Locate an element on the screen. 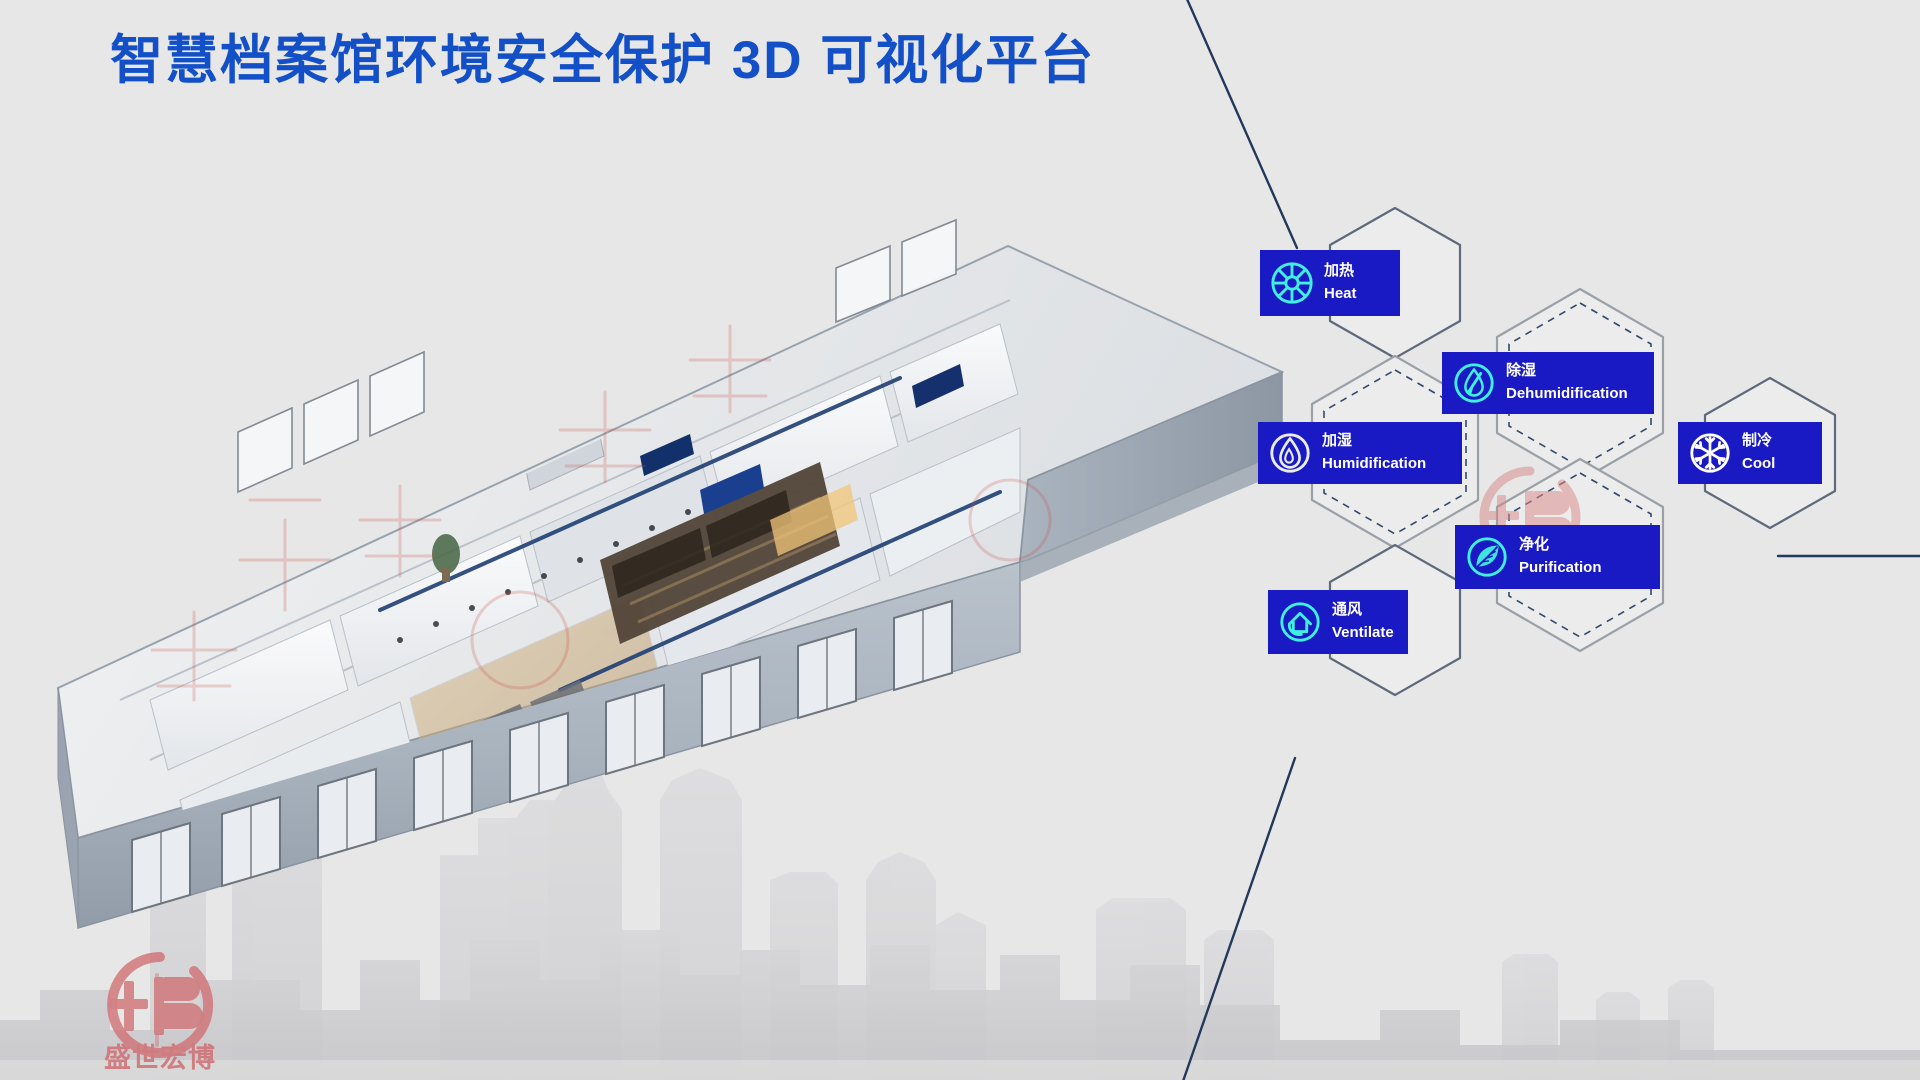 Image resolution: width=1920 pixels, height=1080 pixels. module-badge-humidification: 加湿 Humidification is located at coordinates (1360, 453).